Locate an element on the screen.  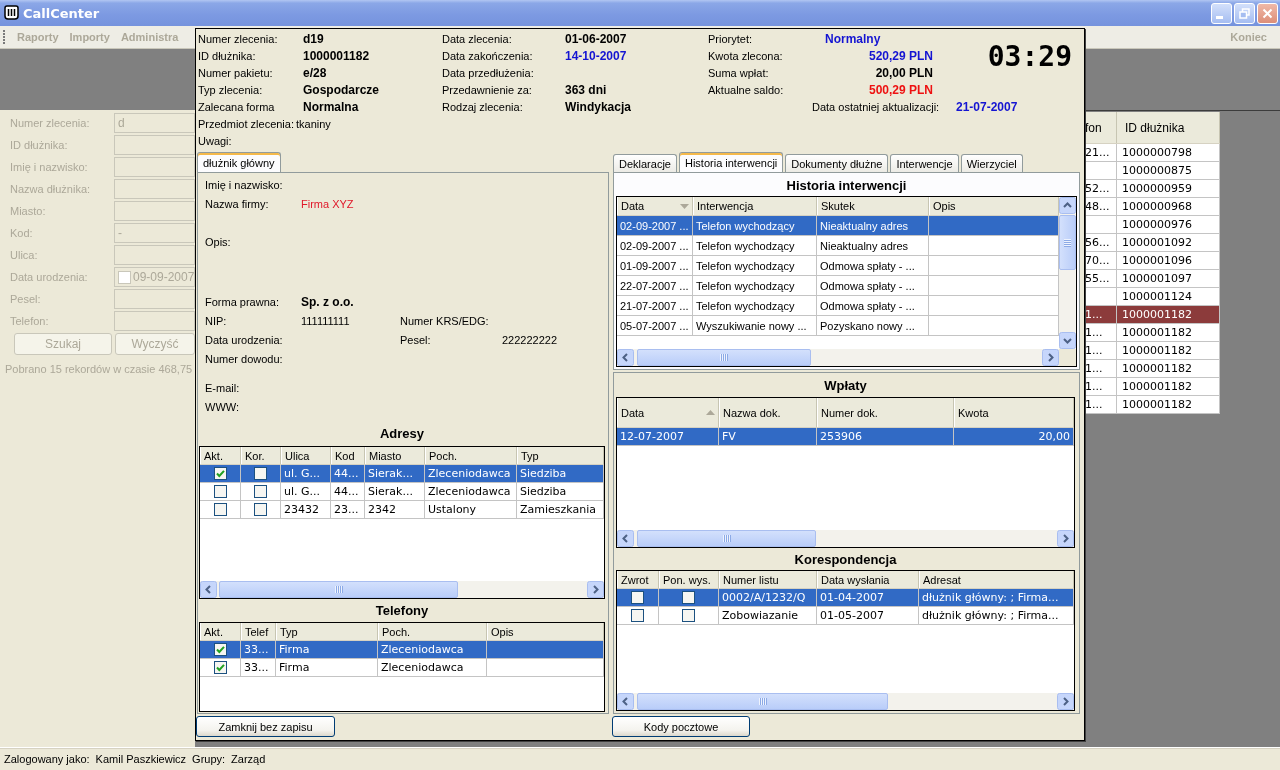
vertical-scrollbar is located at coordinates (1067, 273).